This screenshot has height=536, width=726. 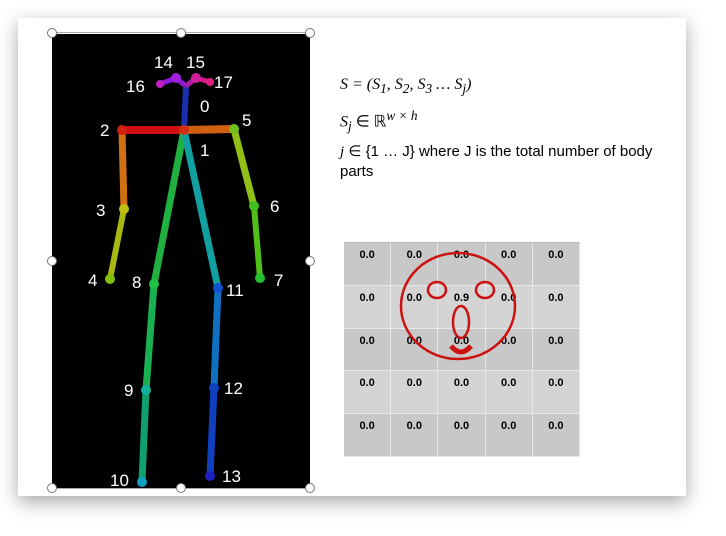 What do you see at coordinates (458, 306) in the screenshot?
I see `face-drawing` at bounding box center [458, 306].